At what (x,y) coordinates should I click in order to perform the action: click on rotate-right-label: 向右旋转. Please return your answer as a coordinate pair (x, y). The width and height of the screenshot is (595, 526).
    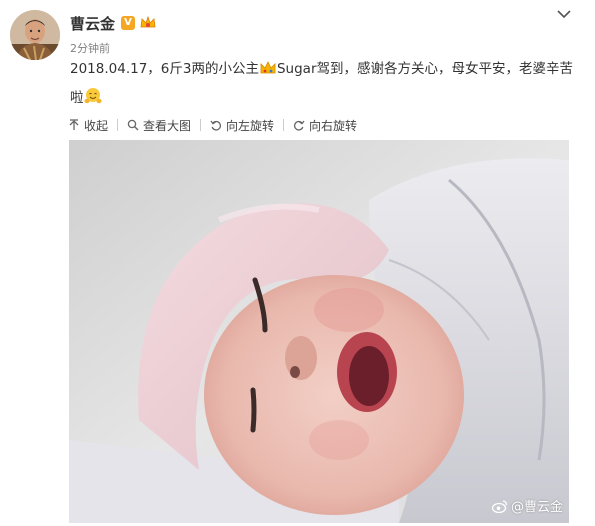
    Looking at the image, I should click on (333, 125).